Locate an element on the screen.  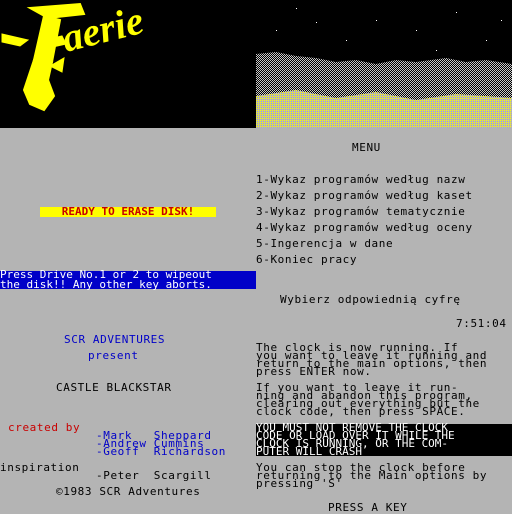
choose-prompt: Wybierz odpowiednią cyfrę is located at coordinates (370, 299).